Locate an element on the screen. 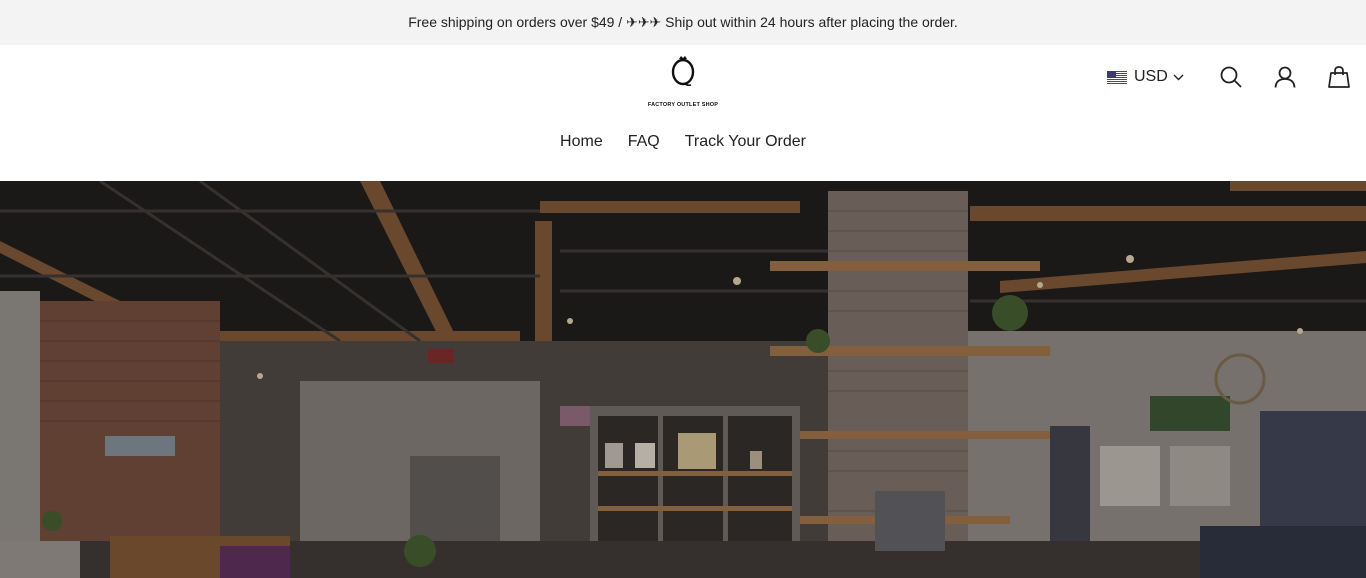  currency-selector: USD is located at coordinates (1145, 77).